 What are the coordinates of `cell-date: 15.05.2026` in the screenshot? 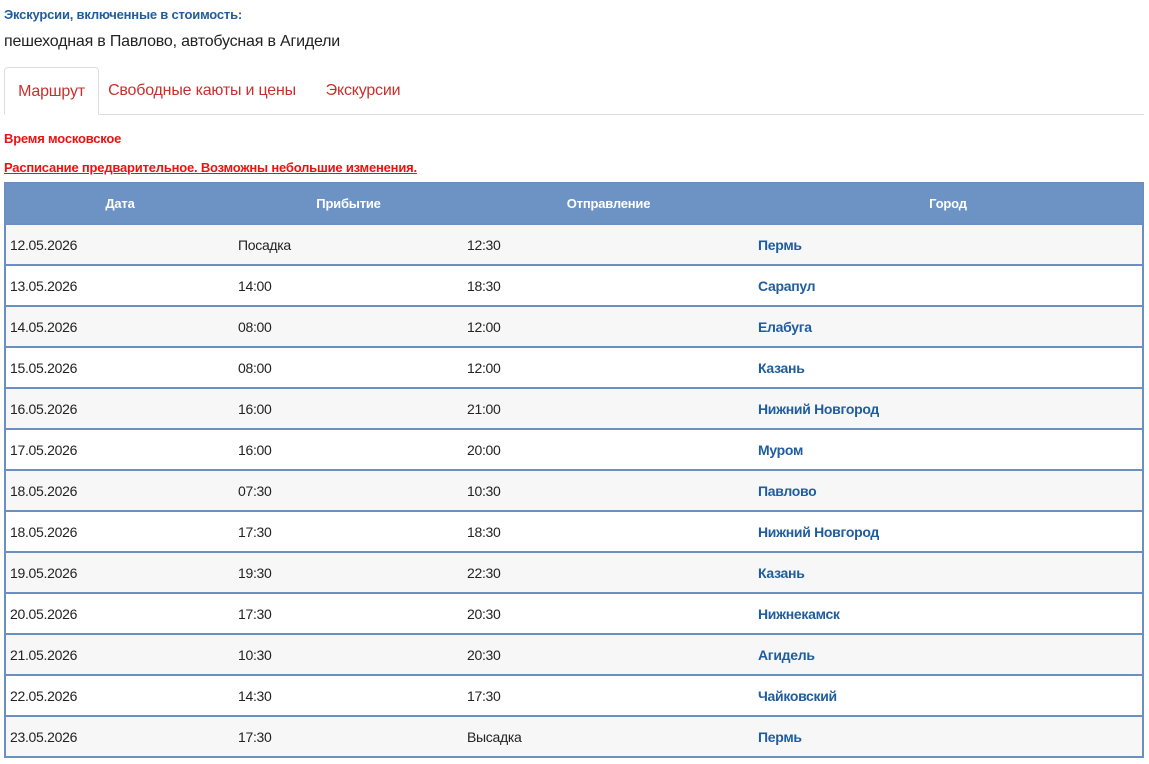 It's located at (119, 367).